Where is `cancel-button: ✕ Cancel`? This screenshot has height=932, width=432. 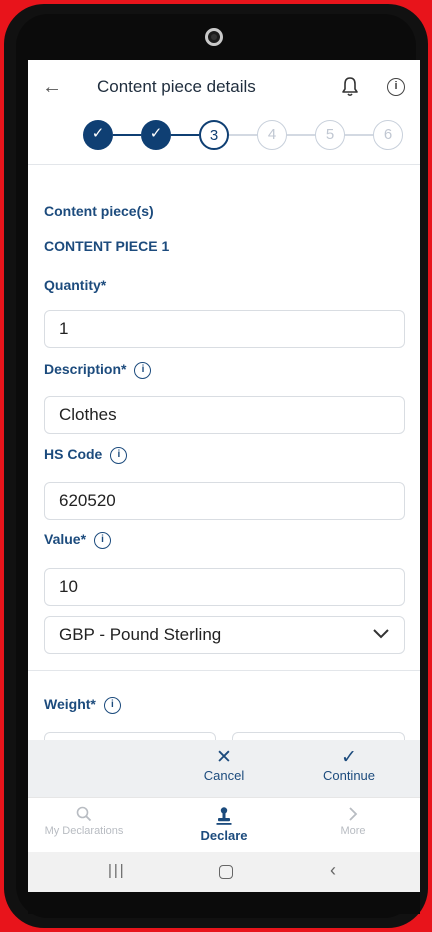
cancel-button: ✕ Cancel is located at coordinates (224, 765).